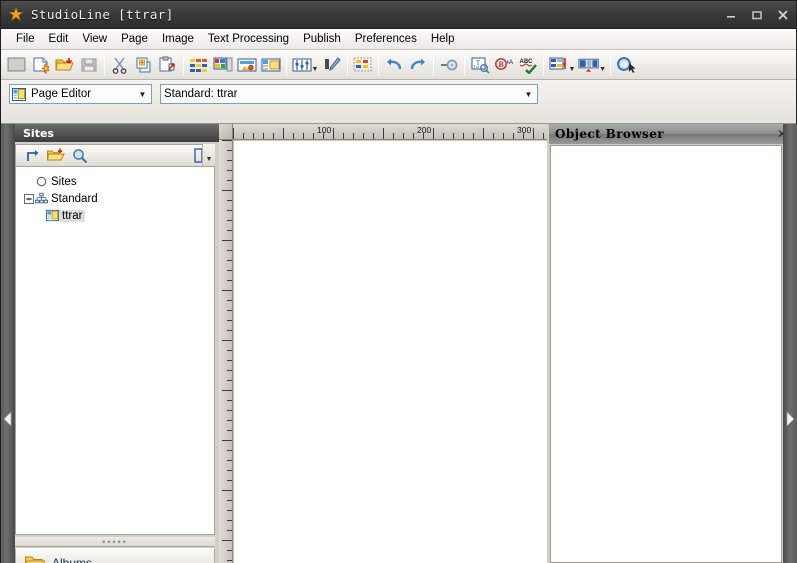  What do you see at coordinates (59, 39) in the screenshot?
I see `menu-edit: Edit` at bounding box center [59, 39].